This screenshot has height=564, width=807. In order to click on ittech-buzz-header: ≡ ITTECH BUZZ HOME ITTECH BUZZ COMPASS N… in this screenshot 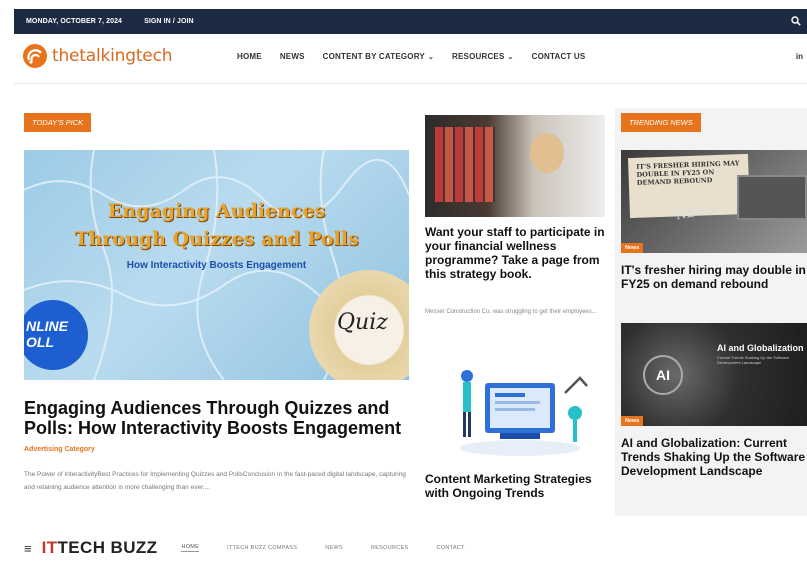, I will do `click(304, 548)`.